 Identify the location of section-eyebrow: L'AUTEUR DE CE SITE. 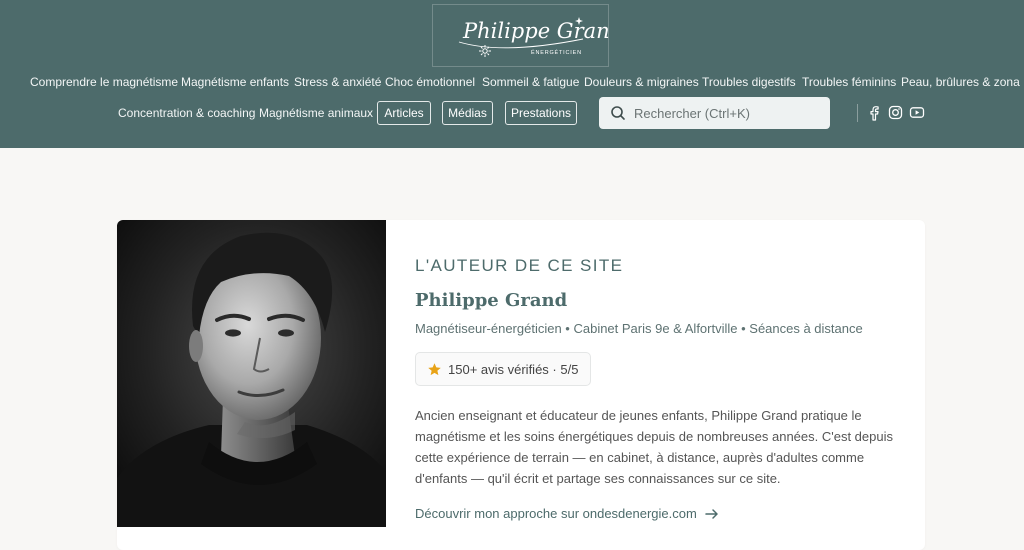
(519, 265).